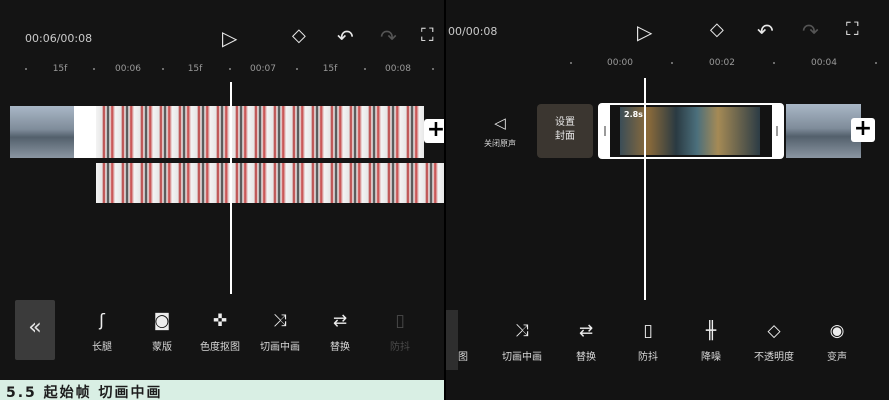 This screenshot has width=889, height=400. Describe the element at coordinates (102, 331) in the screenshot. I see `tool-long-legs: ʃ 长腿` at that location.